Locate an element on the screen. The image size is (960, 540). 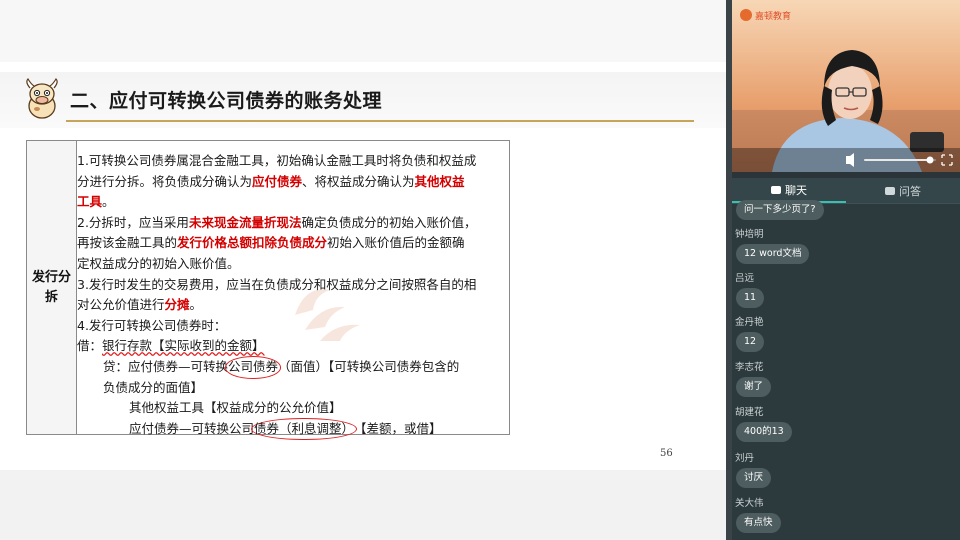
text-span: 2.分拆时，应当采用 is located at coordinates (133, 222).